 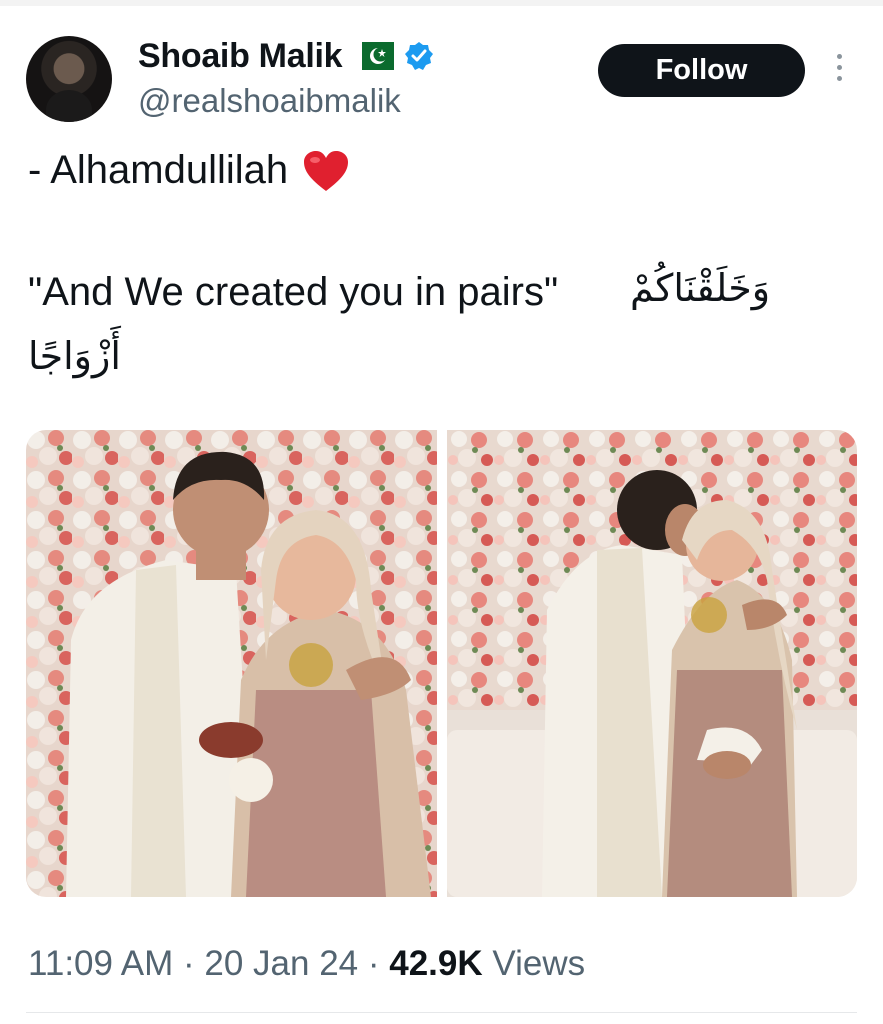 I want to click on tweet-text-arabic-1: وَخَلَقْنَاكُمْ, so click(x=700, y=288).